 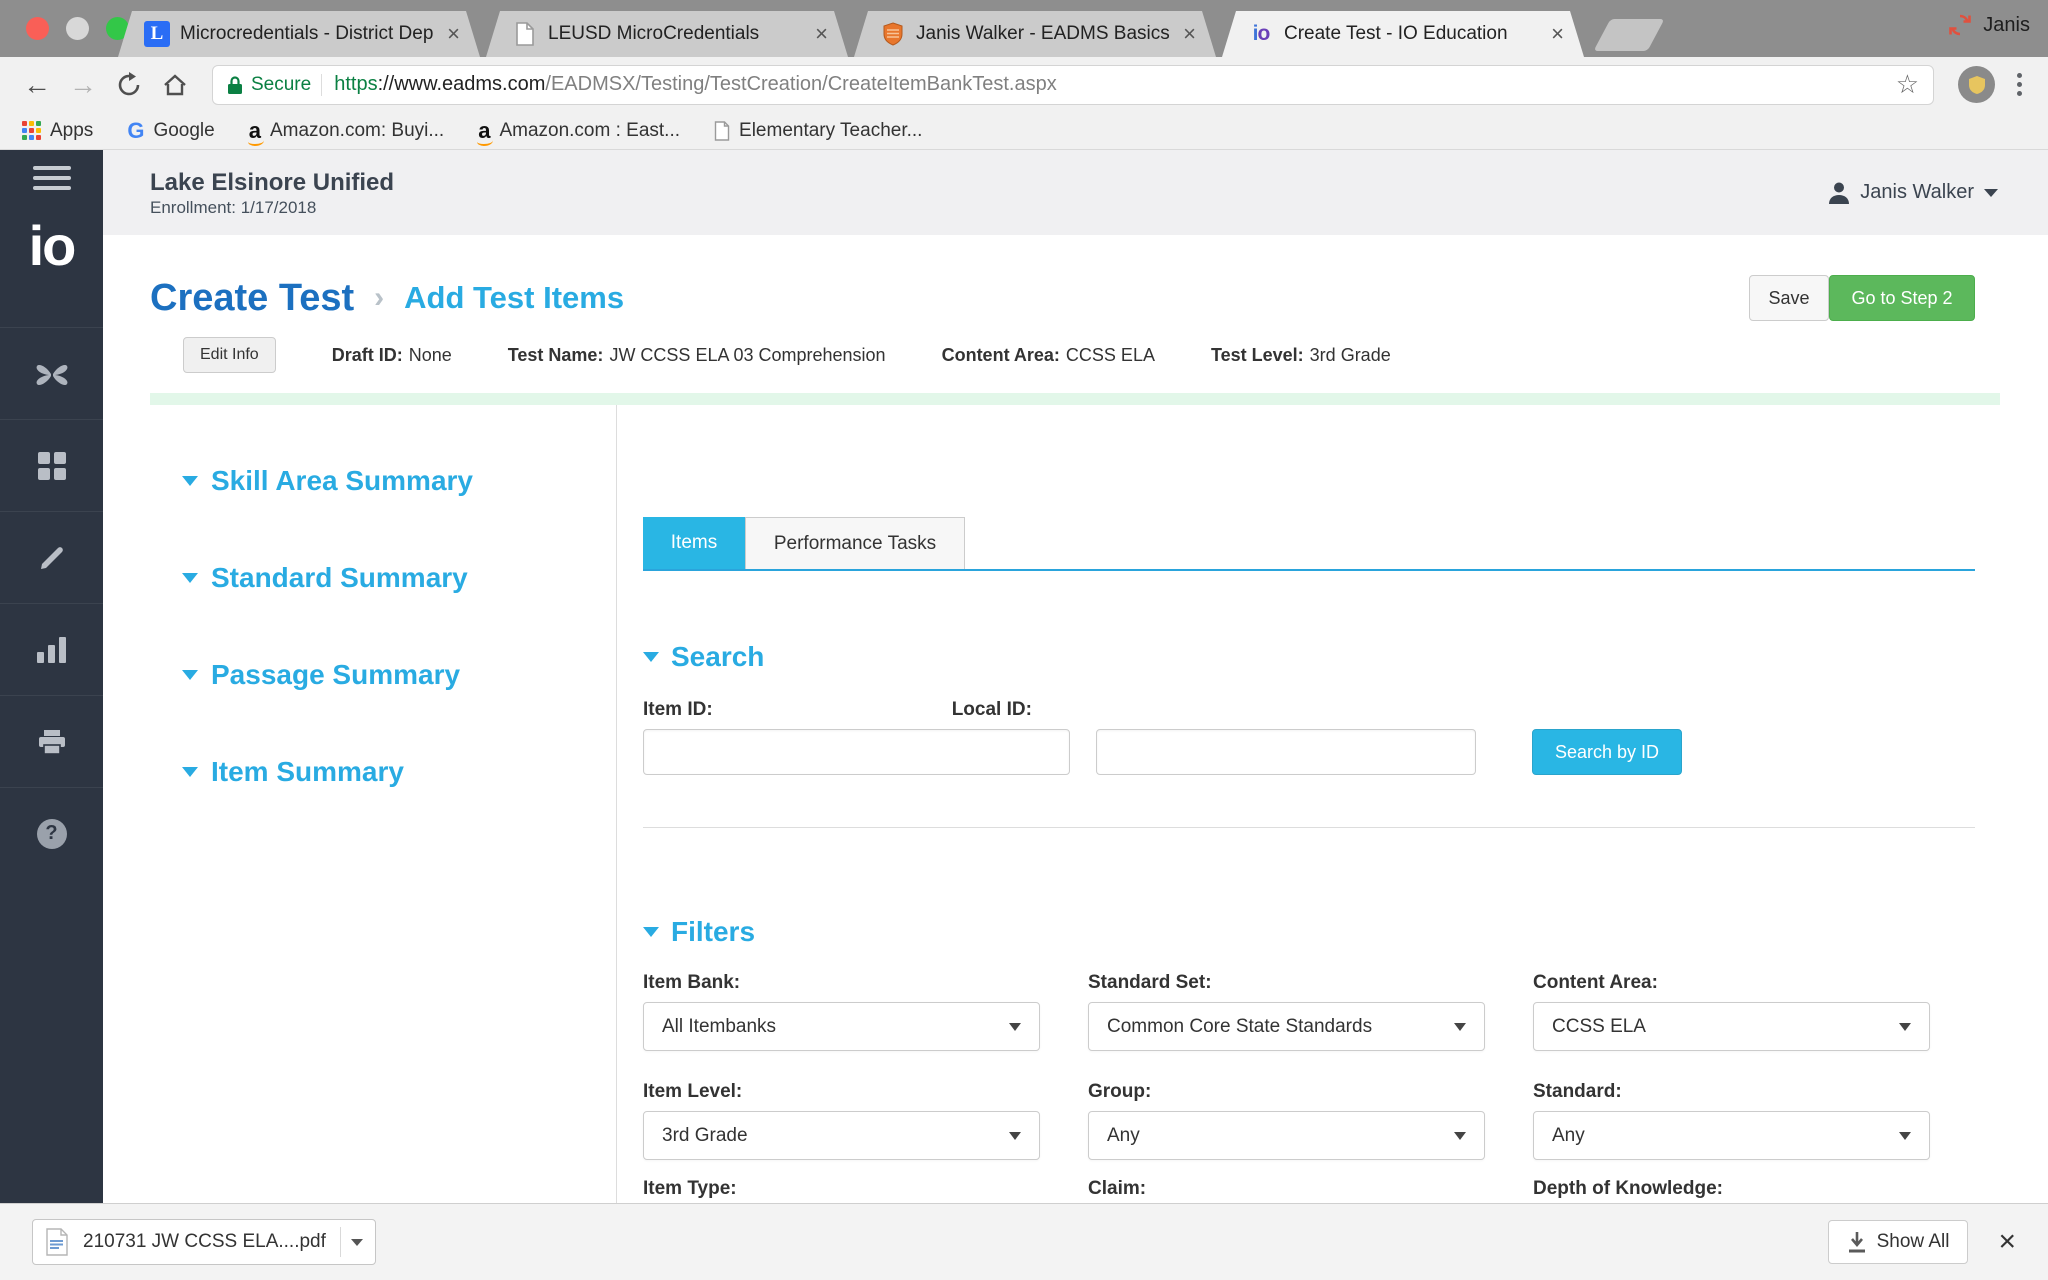 I want to click on amazon-icon: a, so click(x=256, y=131).